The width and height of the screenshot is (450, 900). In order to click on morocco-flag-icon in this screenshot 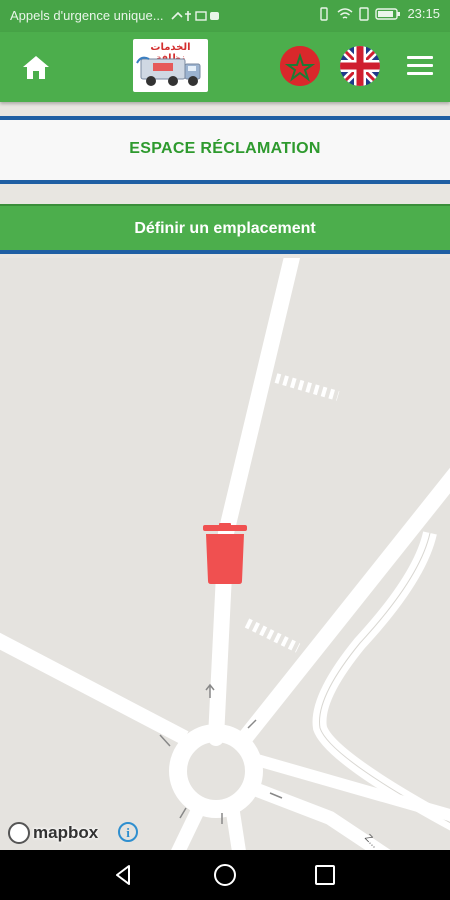, I will do `click(300, 66)`.